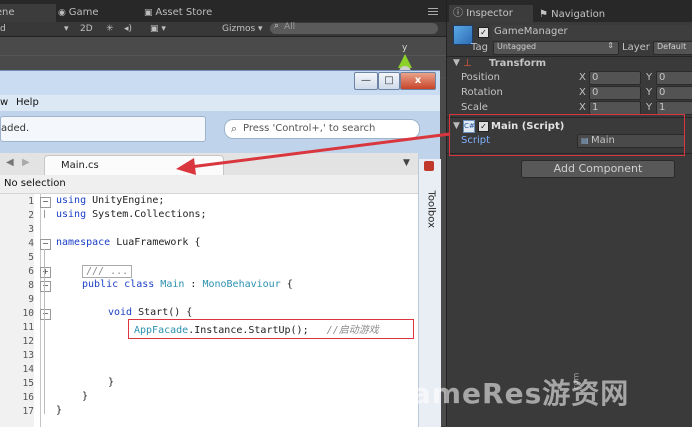  What do you see at coordinates (576, 382) in the screenshot?
I see `watermark-domain: .com` at bounding box center [576, 382].